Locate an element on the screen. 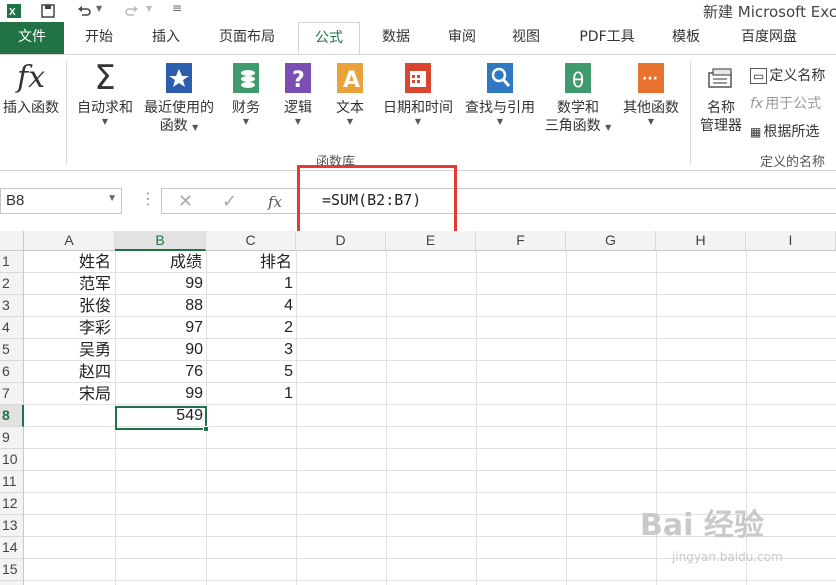 The width and height of the screenshot is (836, 585). tab-formulas: 公式 is located at coordinates (329, 38).